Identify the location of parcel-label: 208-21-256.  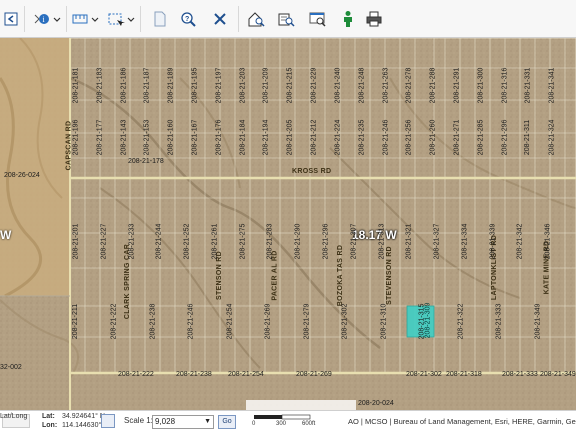
(409, 137).